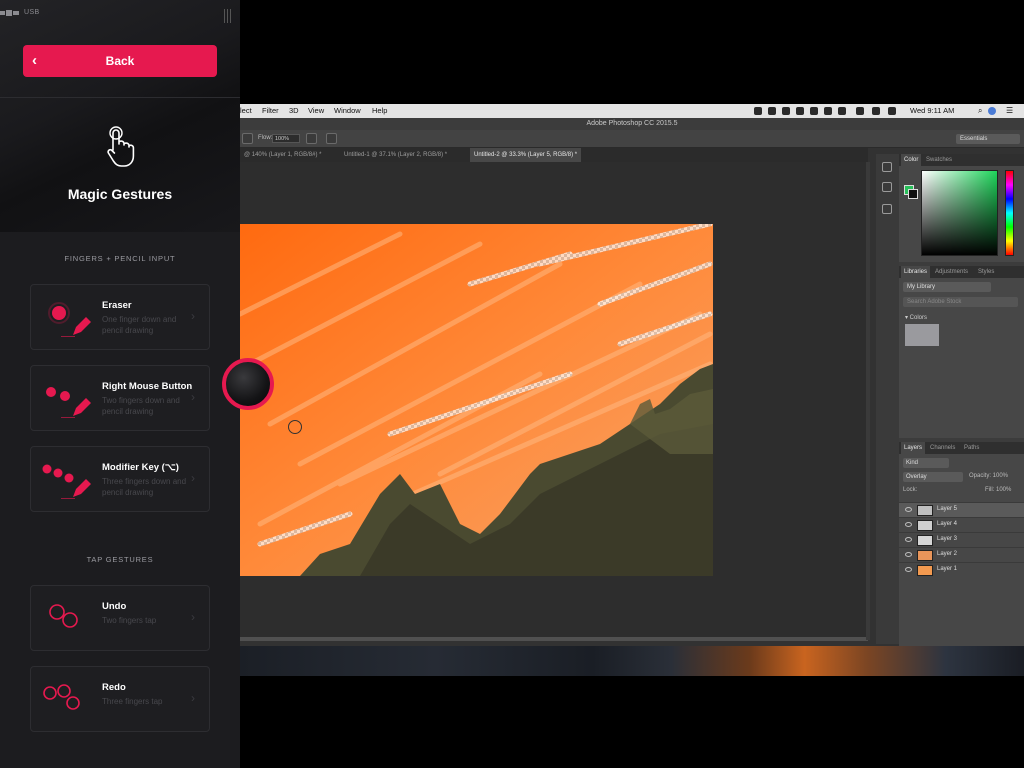  I want to click on usb-connection-icon, so click(10, 13).